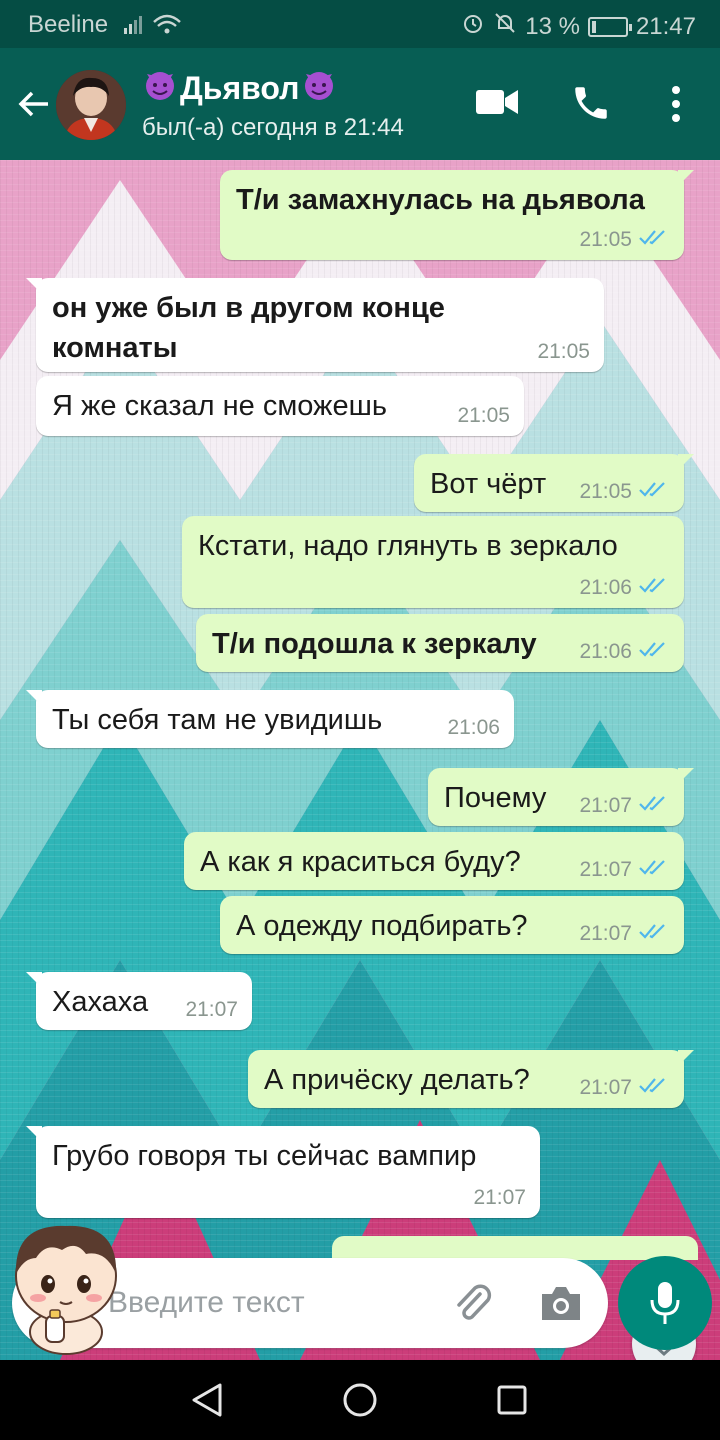 The height and width of the screenshot is (1440, 720). Describe the element at coordinates (495, 798) in the screenshot. I see `message-text: Почему` at that location.